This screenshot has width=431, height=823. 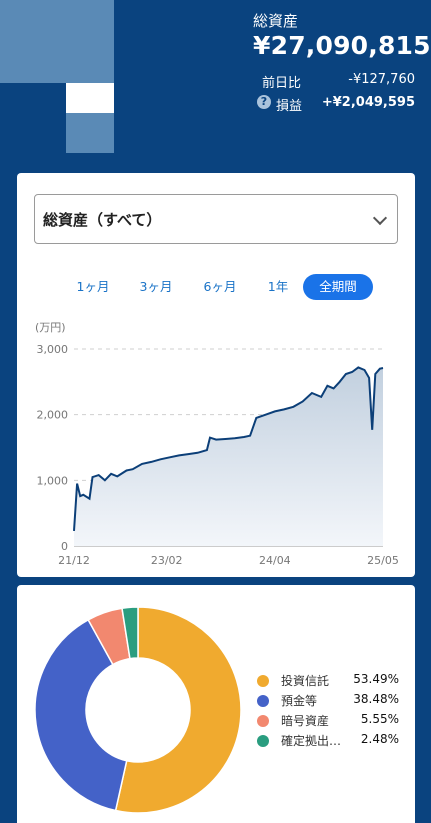 What do you see at coordinates (276, 21) in the screenshot?
I see `total-assets-label: 総資産` at bounding box center [276, 21].